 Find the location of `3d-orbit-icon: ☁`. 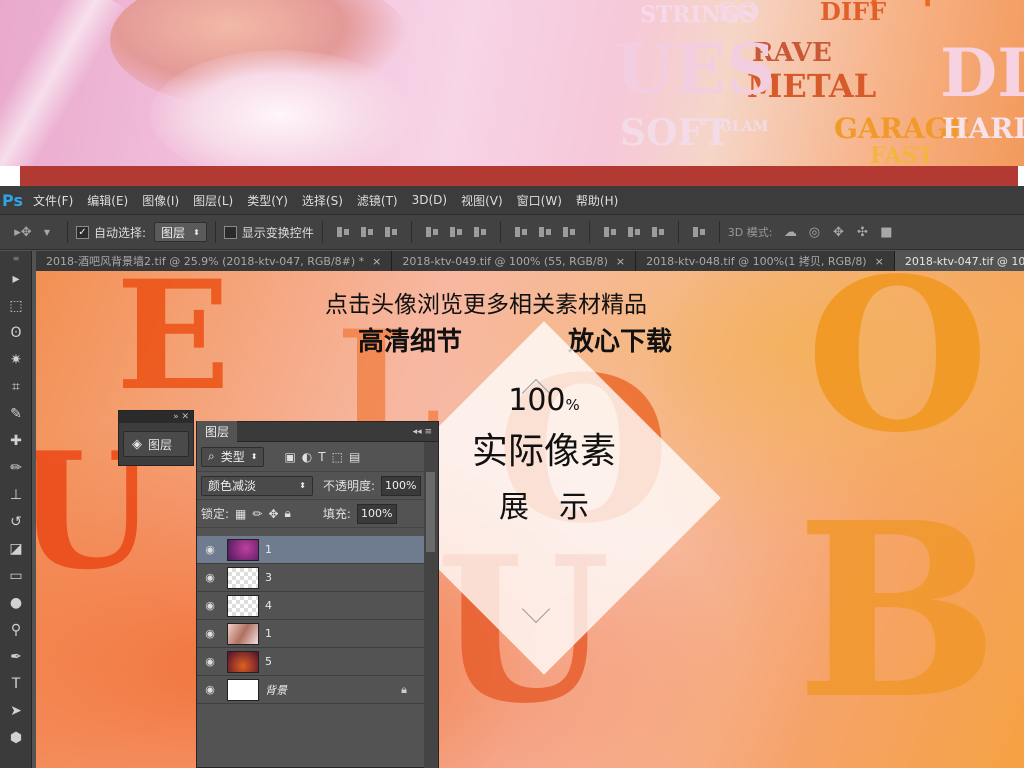

3d-orbit-icon: ☁ is located at coordinates (790, 232).